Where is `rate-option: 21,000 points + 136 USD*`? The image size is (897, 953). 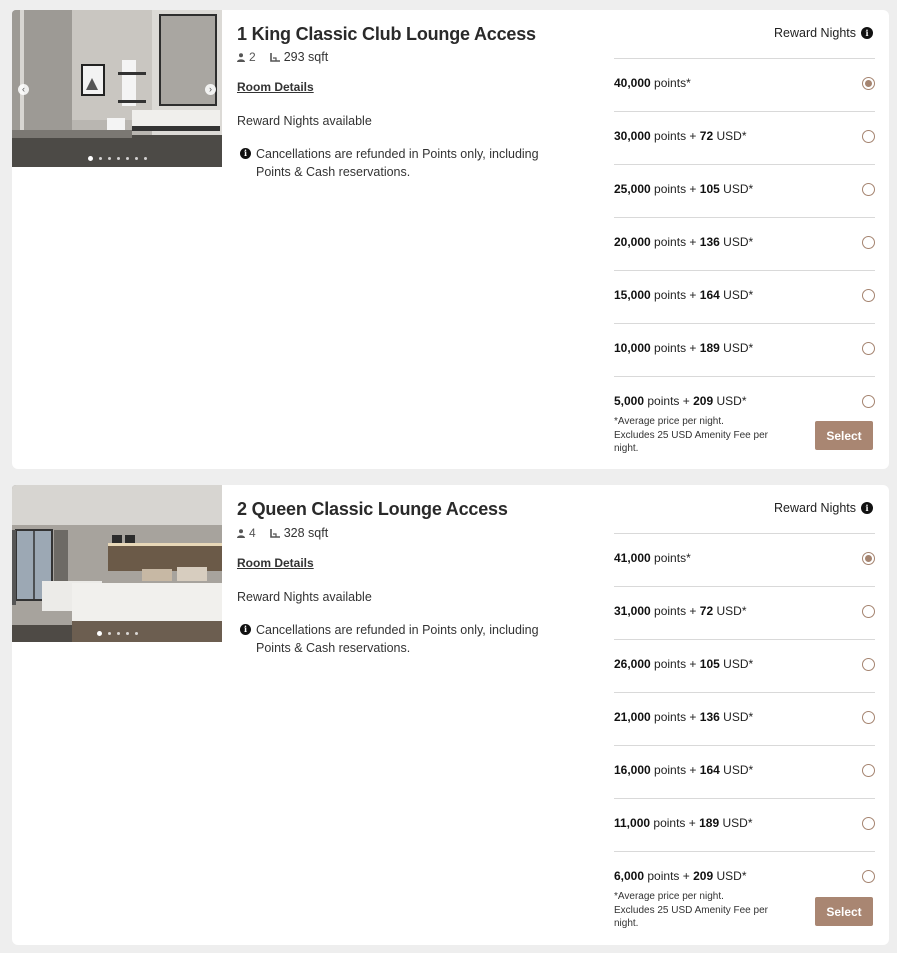 rate-option: 21,000 points + 136 USD* is located at coordinates (744, 718).